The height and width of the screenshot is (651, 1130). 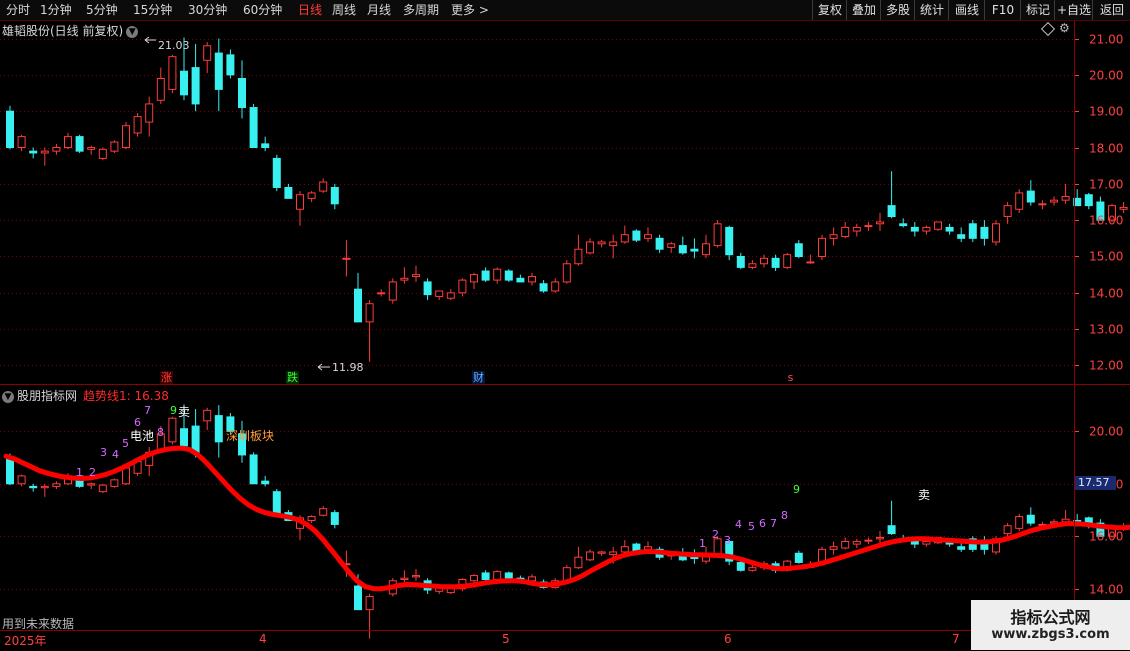 What do you see at coordinates (1106, 432) in the screenshot?
I see `indicator-tick-label: 20.00` at bounding box center [1106, 432].